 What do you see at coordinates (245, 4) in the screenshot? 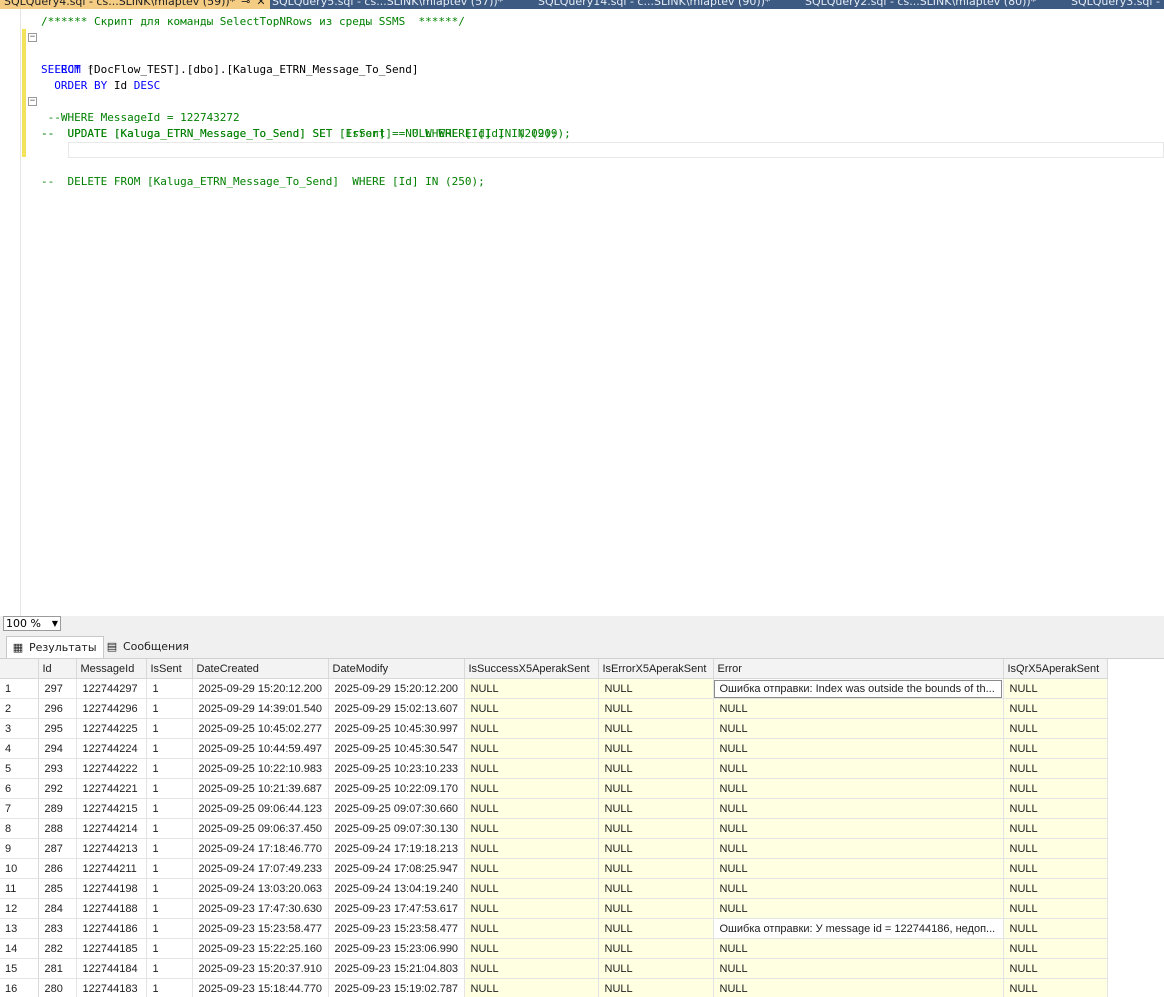
I see `pin-icon: ⊸` at bounding box center [245, 4].